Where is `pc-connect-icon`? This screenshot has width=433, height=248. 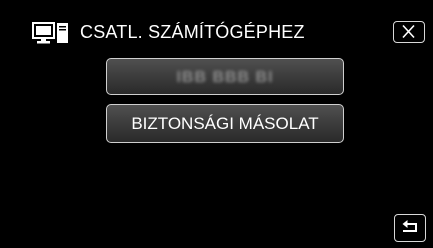
pc-connect-icon is located at coordinates (50, 33).